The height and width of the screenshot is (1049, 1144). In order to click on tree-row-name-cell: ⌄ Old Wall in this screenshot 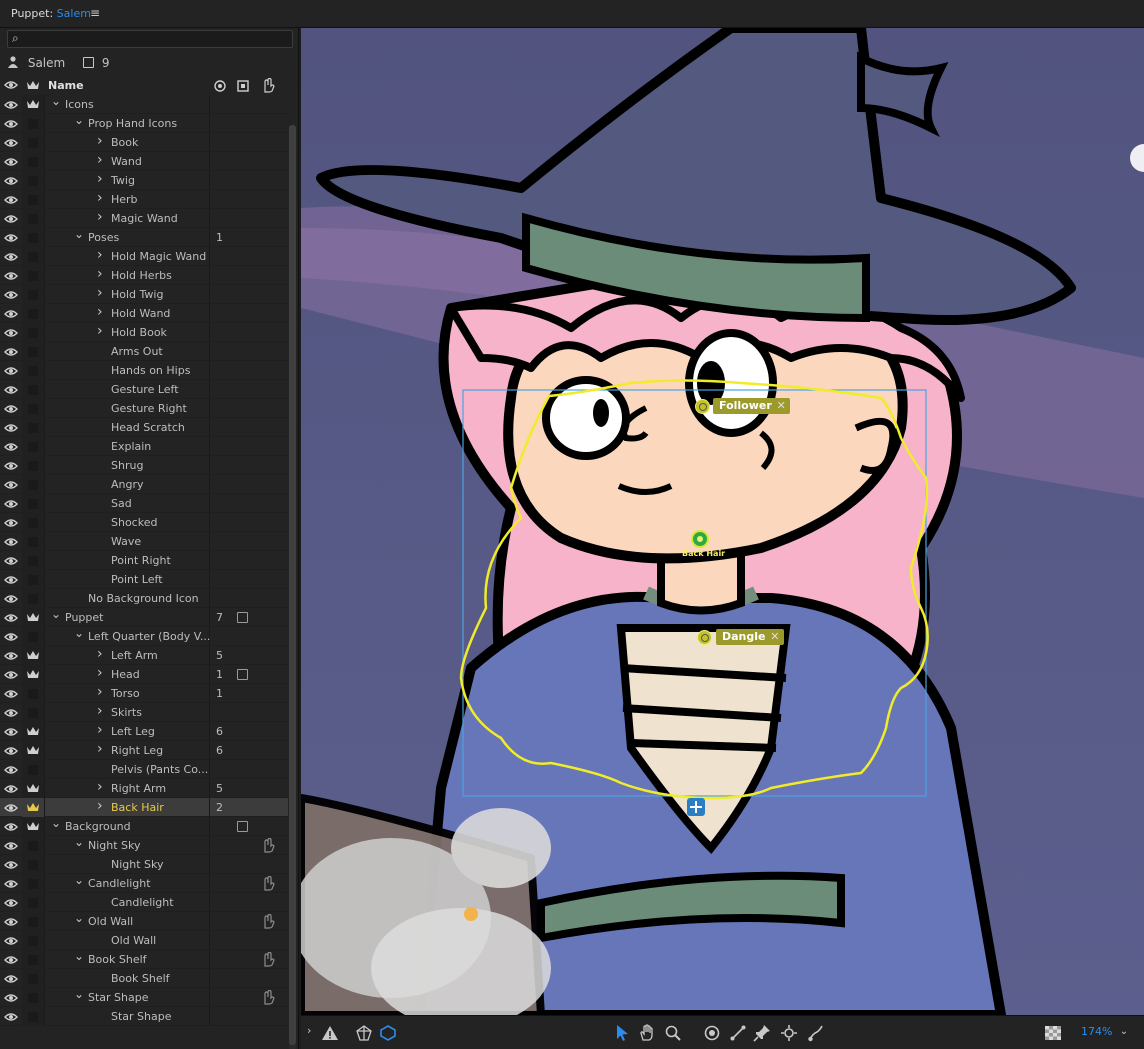, I will do `click(127, 921)`.